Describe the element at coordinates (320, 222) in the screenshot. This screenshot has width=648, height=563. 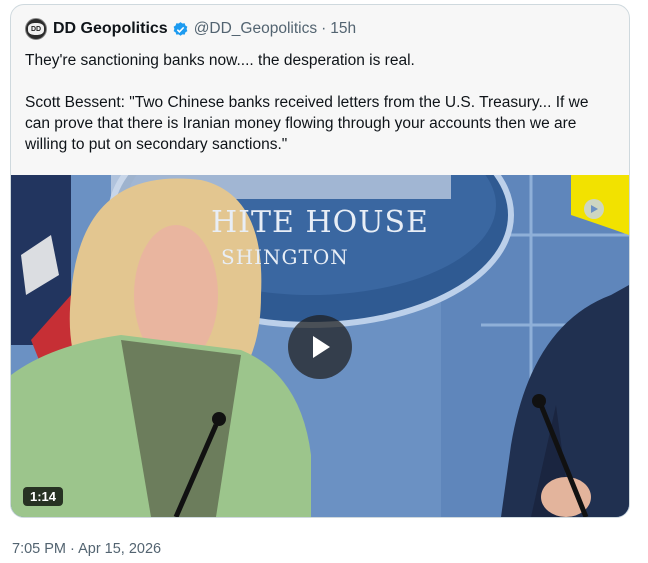
I see `backdrop-lettering: HITE HOUSE` at that location.